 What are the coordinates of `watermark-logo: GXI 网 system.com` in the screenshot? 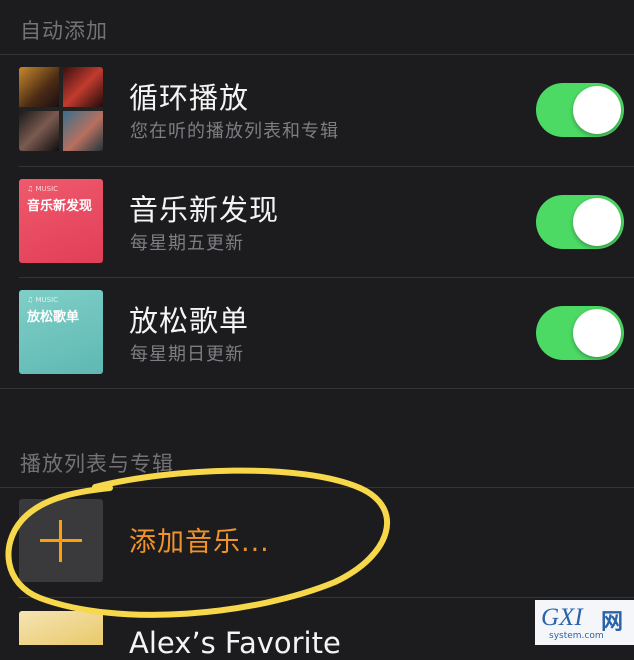 It's located at (584, 622).